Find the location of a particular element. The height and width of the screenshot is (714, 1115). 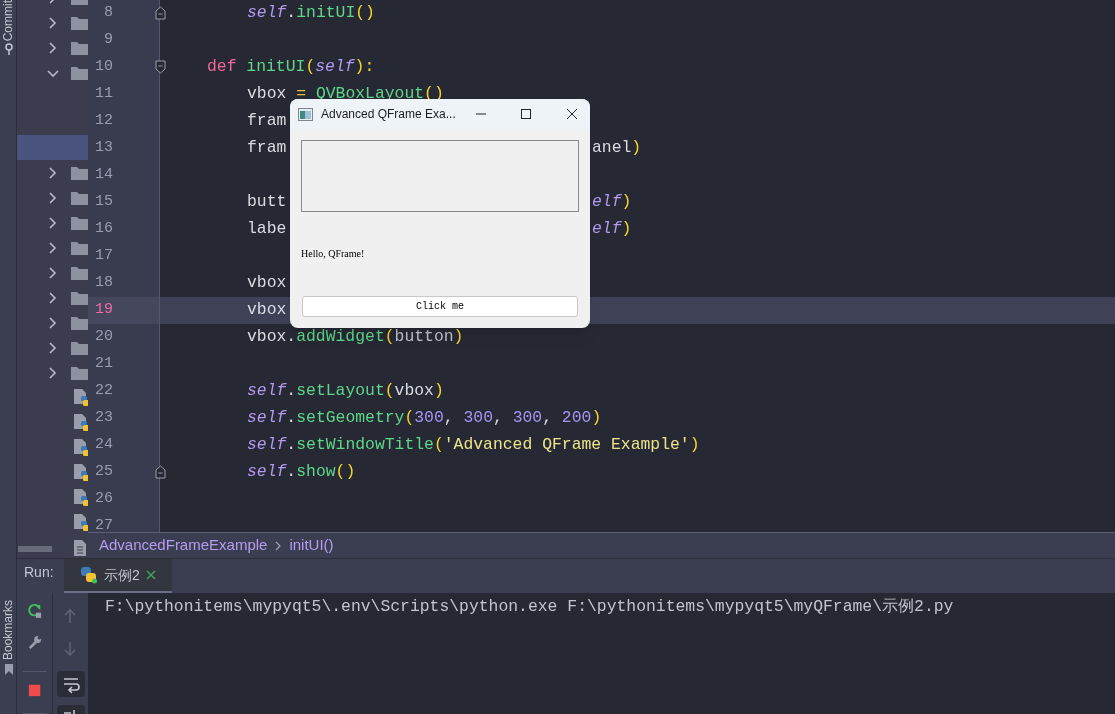

code-line: self.setLayout(vbox) is located at coordinates (345, 391).